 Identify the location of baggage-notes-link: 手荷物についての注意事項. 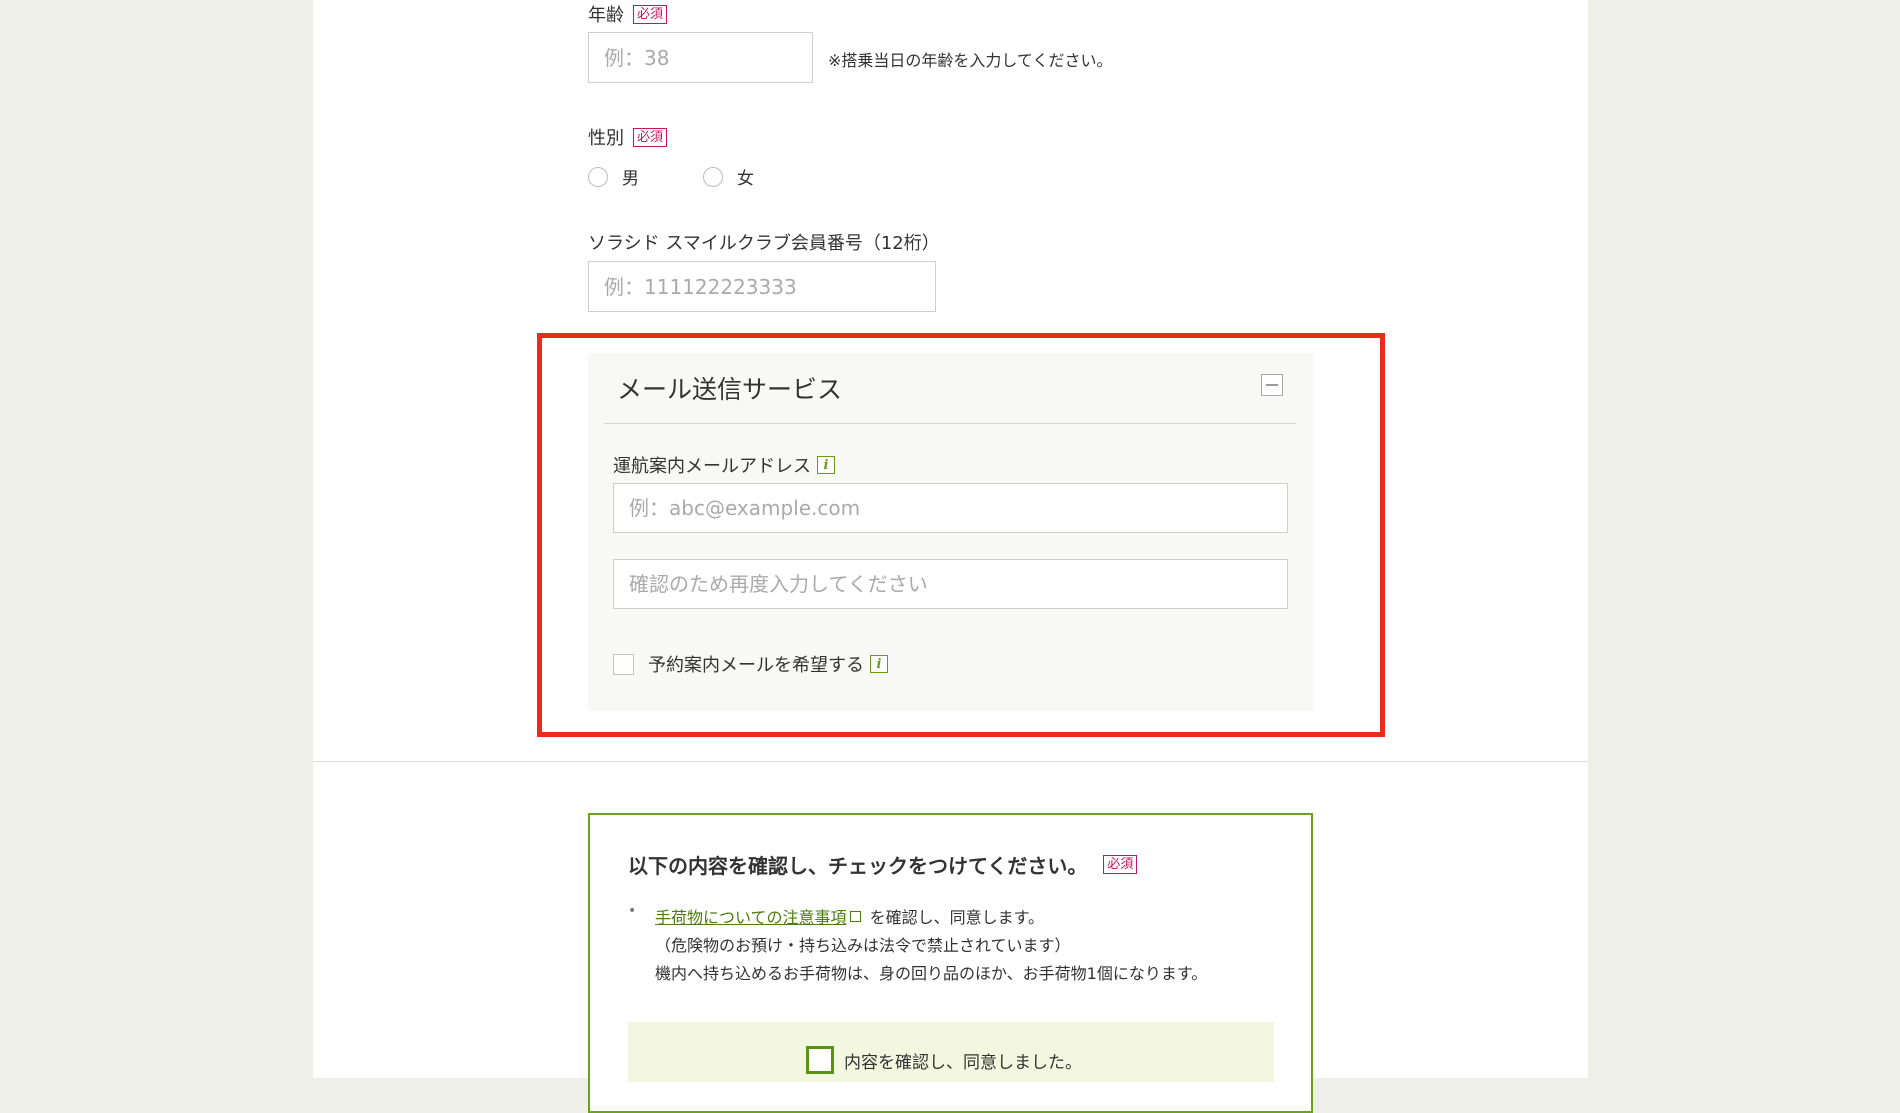
(751, 917).